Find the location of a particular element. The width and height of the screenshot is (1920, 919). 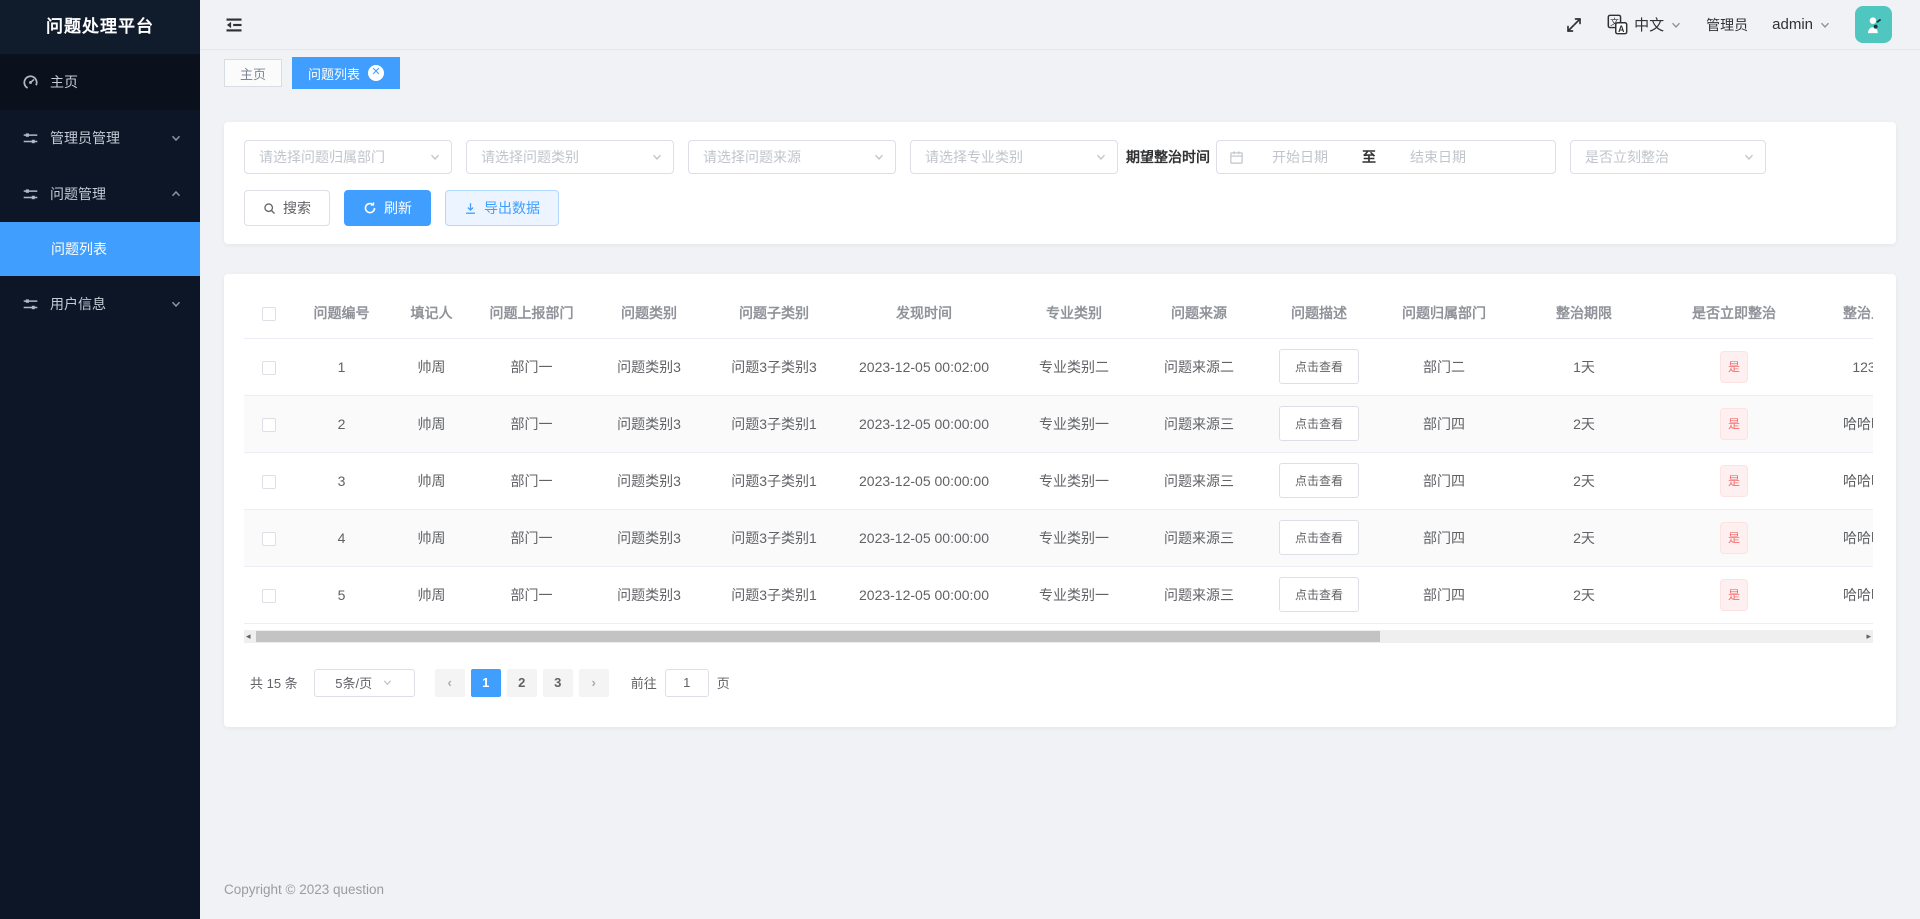

sidebar-item-admin-management: 管理员管理 is located at coordinates (100, 138).